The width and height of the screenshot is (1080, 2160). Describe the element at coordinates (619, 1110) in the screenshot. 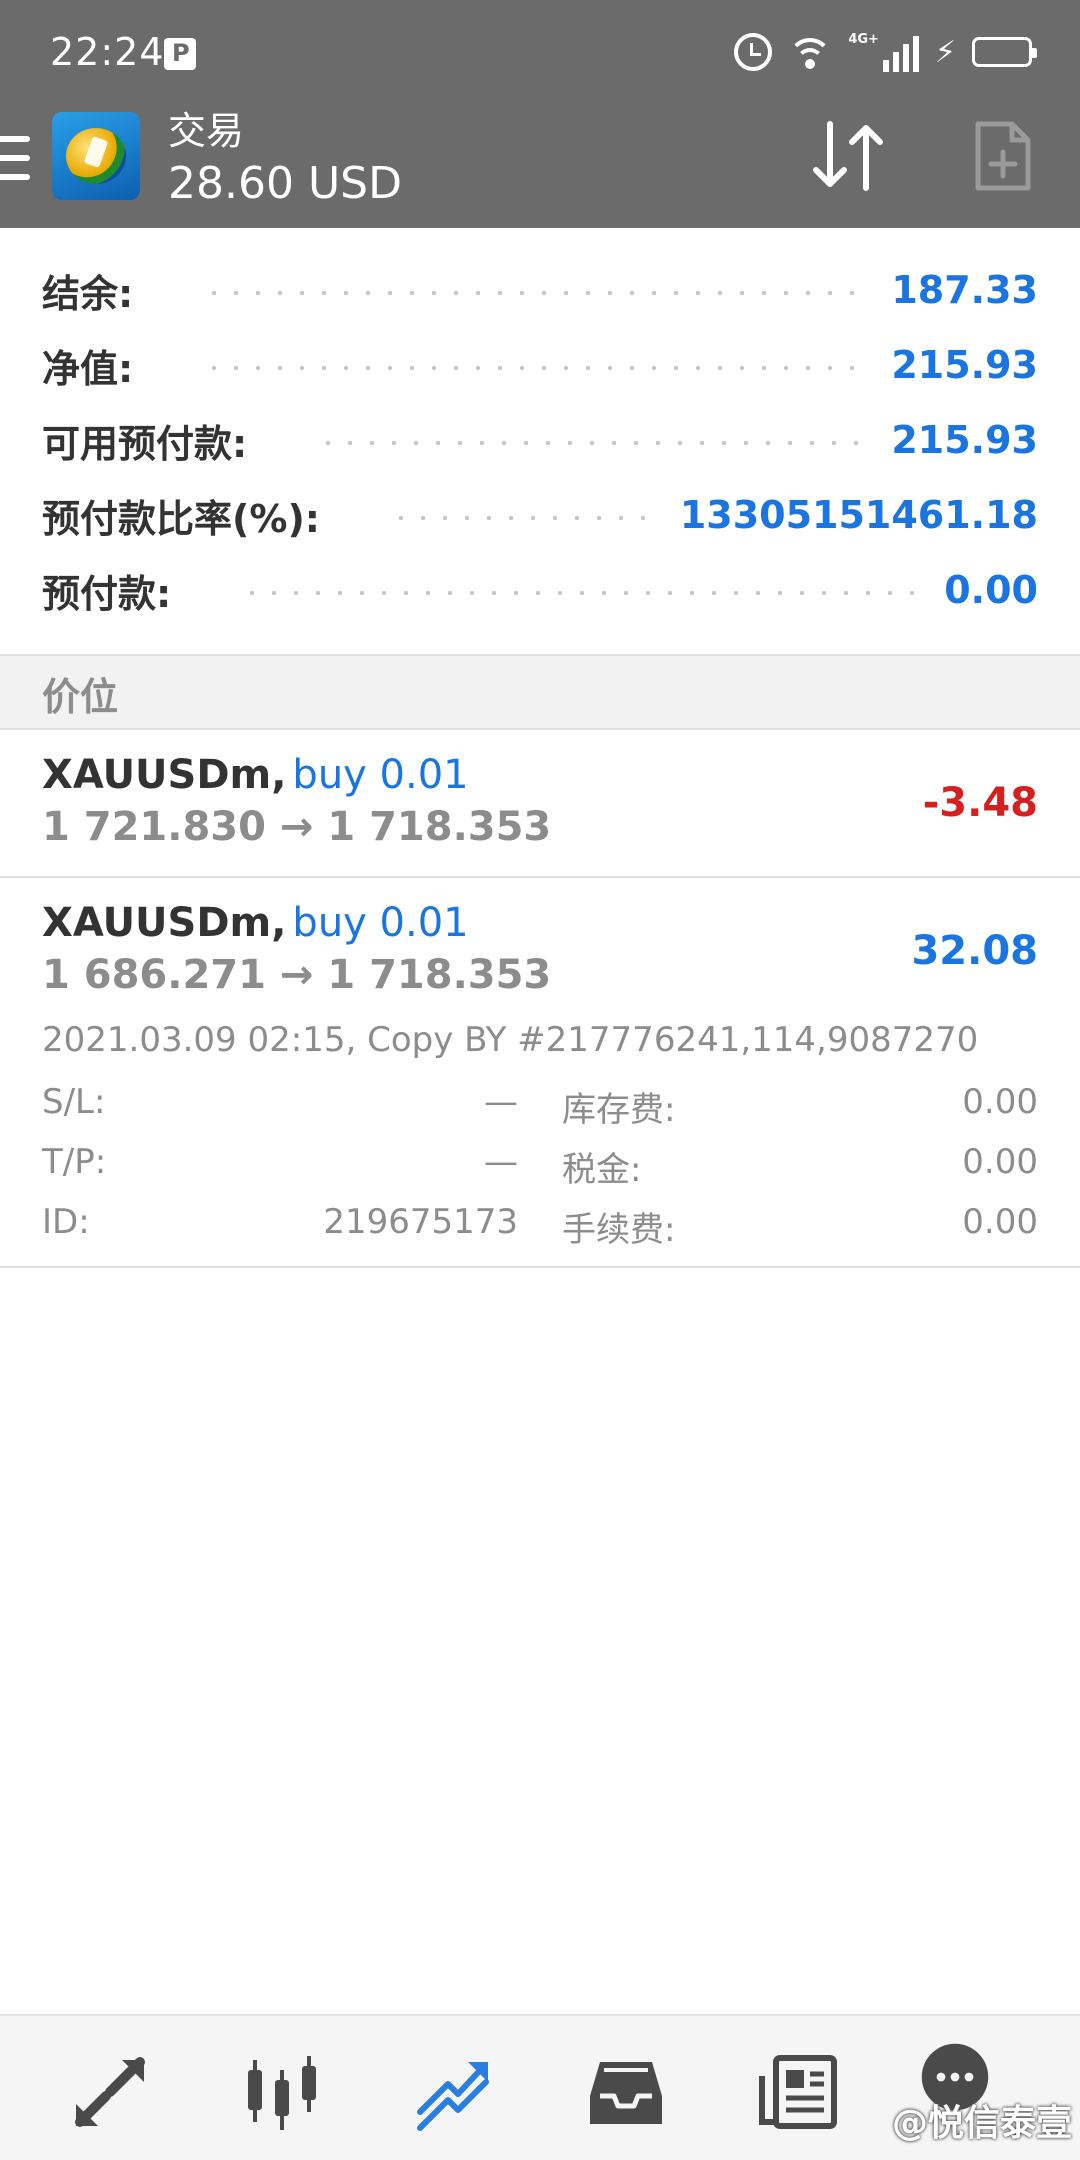

I see `swap-label: 库存费:` at that location.